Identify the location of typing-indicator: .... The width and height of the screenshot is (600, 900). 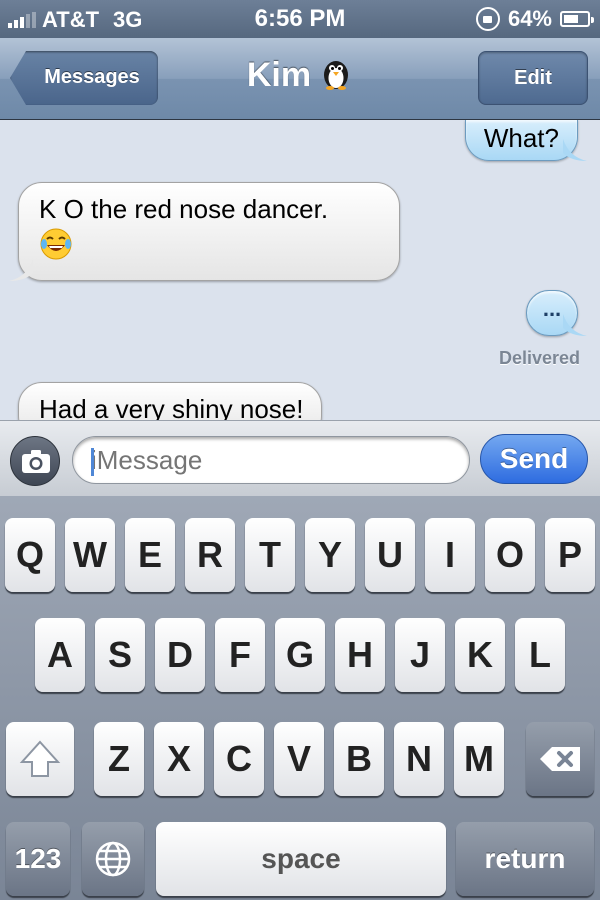
(556, 313).